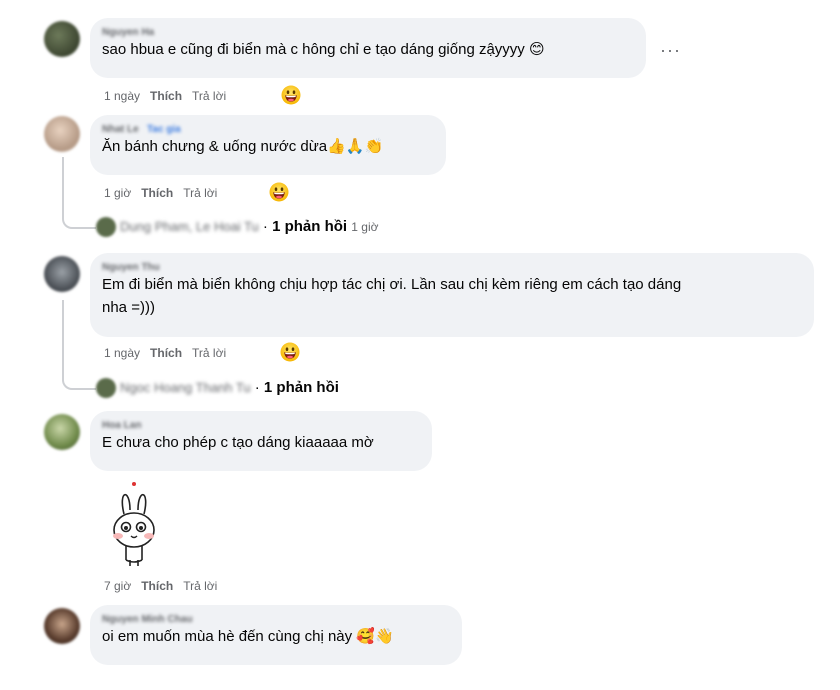 Image resolution: width=840 pixels, height=690 pixels. Describe the element at coordinates (368, 32) in the screenshot. I see `author-name: Nguyen Ha` at that location.